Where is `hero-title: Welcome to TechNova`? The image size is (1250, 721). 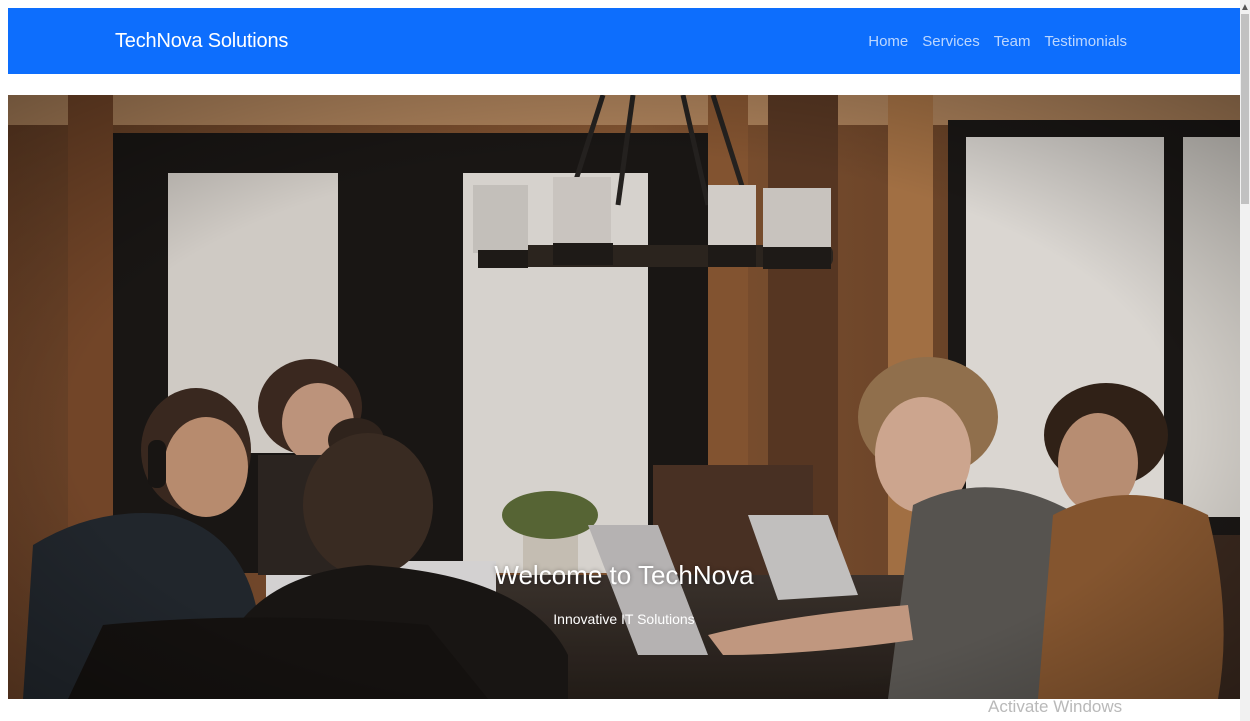 hero-title: Welcome to TechNova is located at coordinates (624, 575).